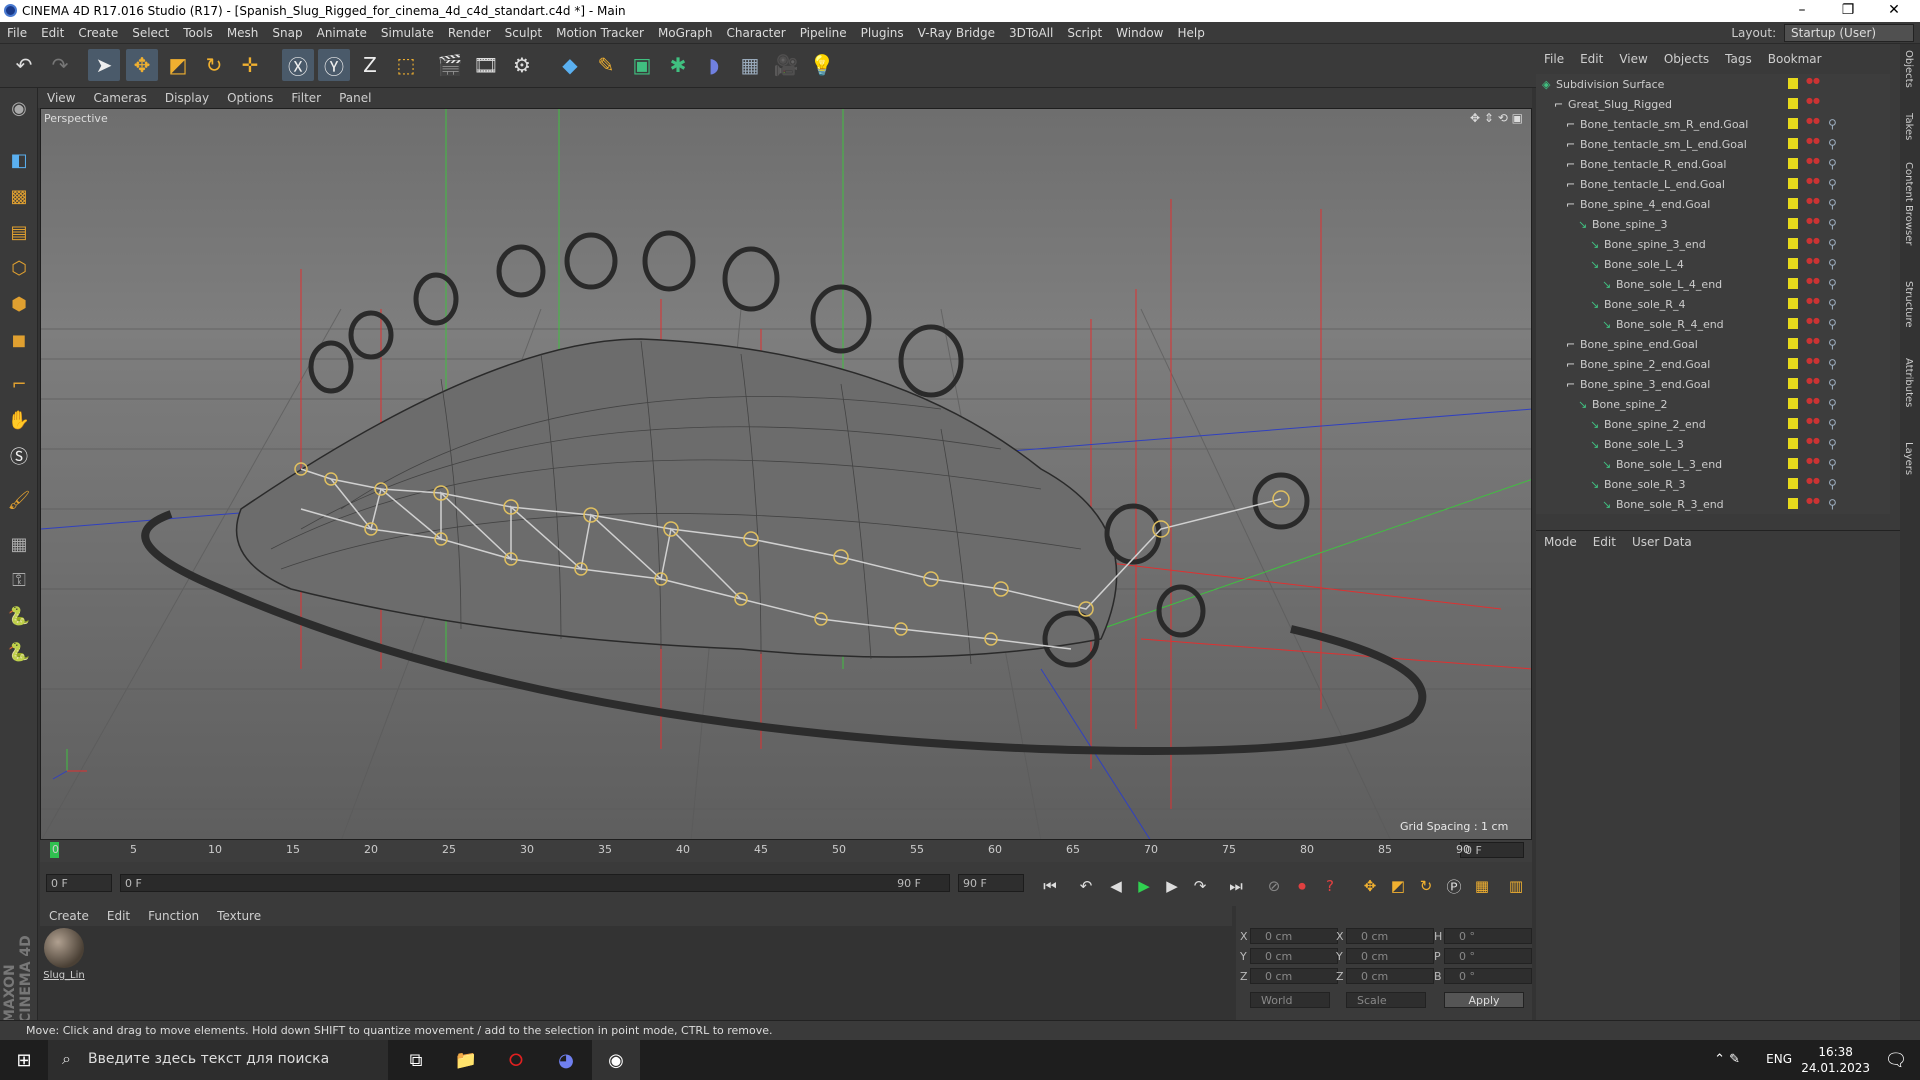 The width and height of the screenshot is (1920, 1080). Describe the element at coordinates (1390, 976) in the screenshot. I see `size-z-field: 0 cm` at that location.